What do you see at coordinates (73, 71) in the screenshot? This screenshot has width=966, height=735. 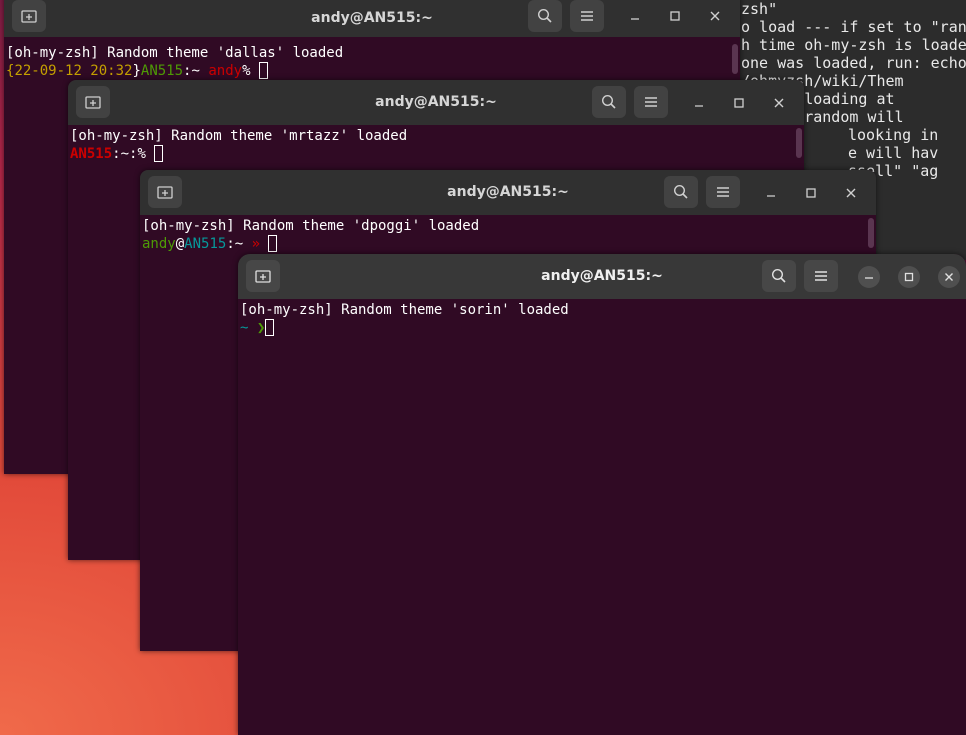 I see `prompt-datetime: 22-09-12 20:32` at bounding box center [73, 71].